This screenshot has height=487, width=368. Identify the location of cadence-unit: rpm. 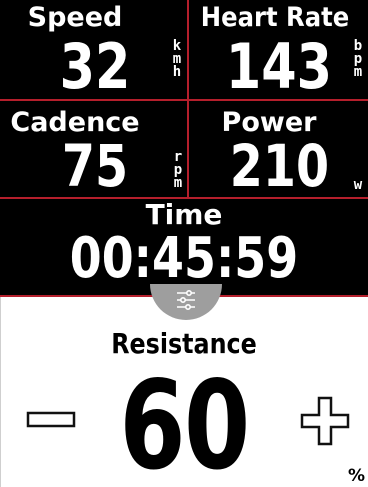
(178, 170).